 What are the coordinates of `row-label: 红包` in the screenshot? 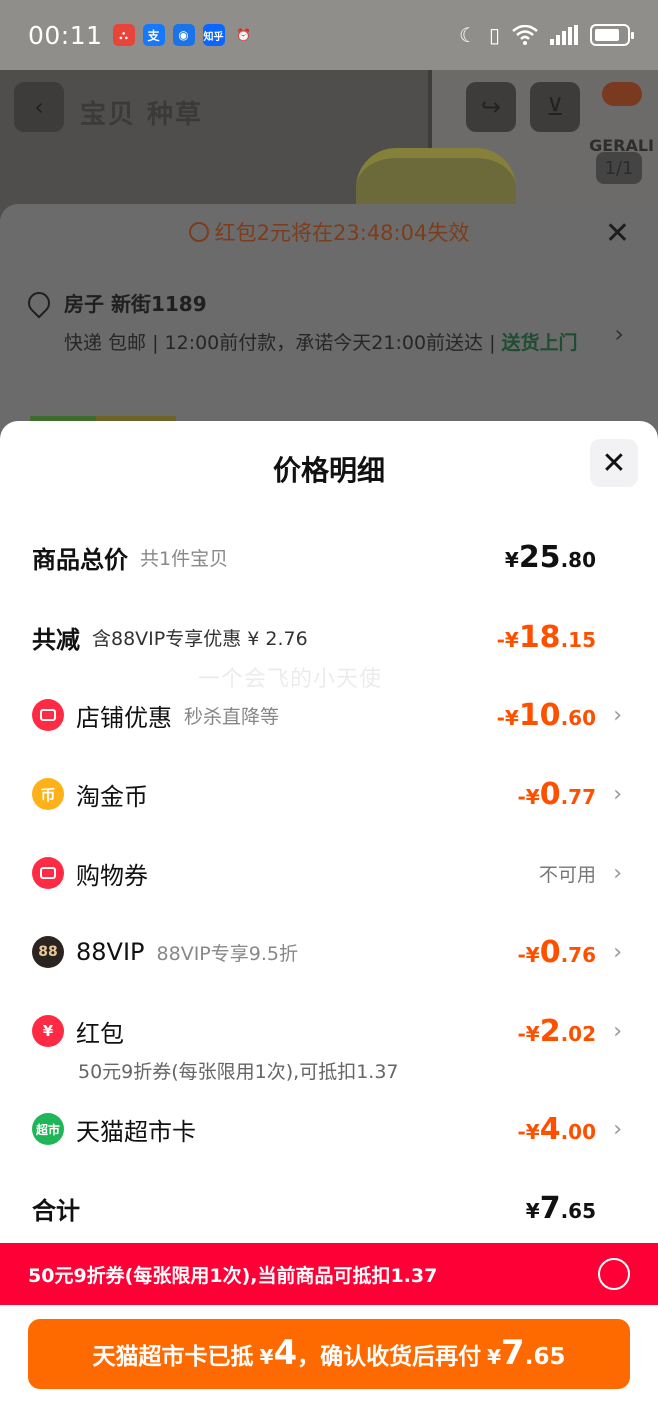 It's located at (100, 1033).